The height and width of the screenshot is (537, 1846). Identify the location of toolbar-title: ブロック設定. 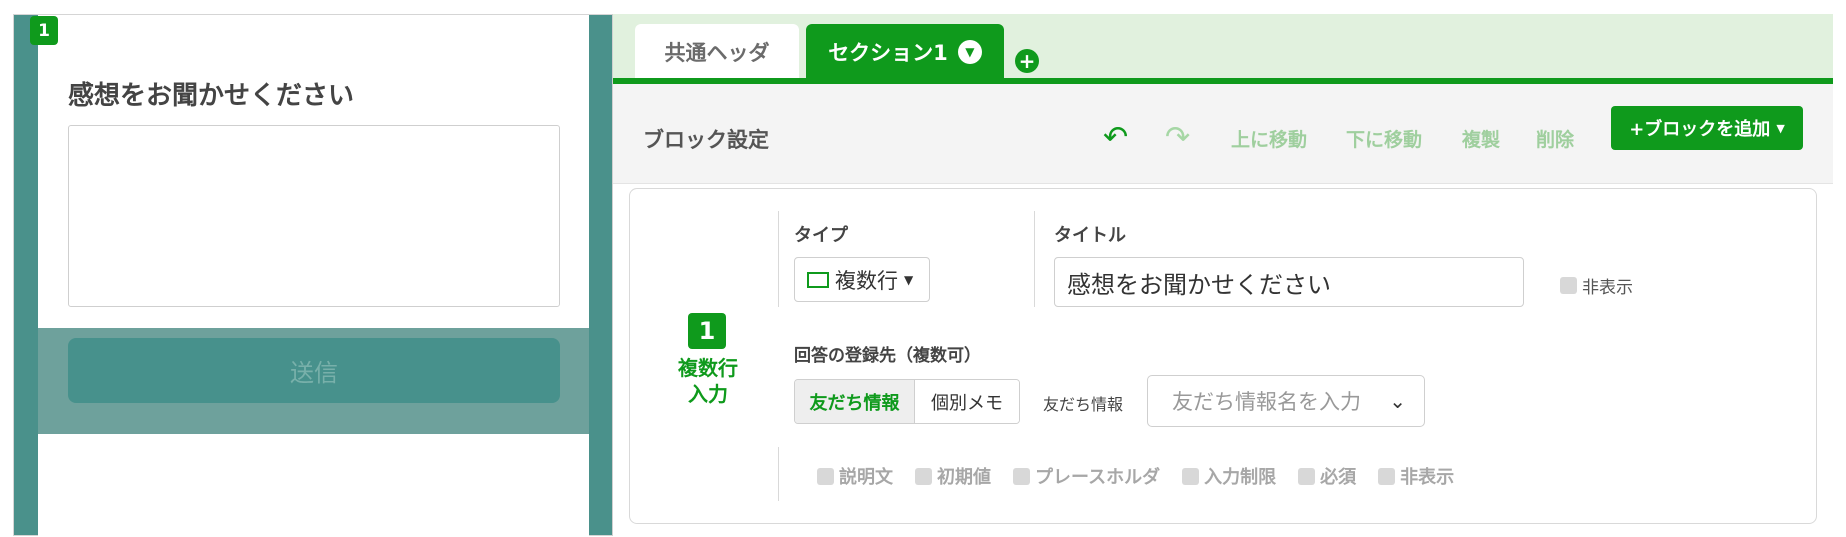
(706, 140).